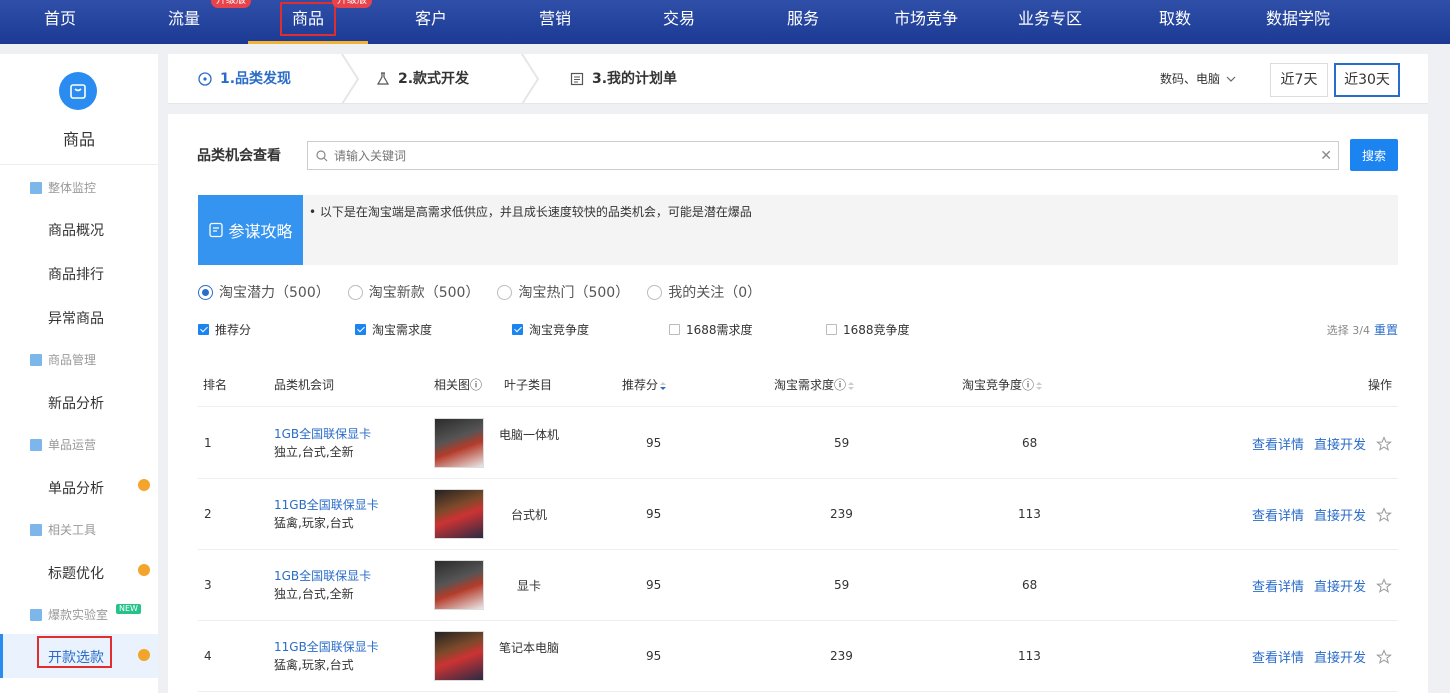 The width and height of the screenshot is (1450, 693). Describe the element at coordinates (528, 515) in the screenshot. I see `leaf-category: 台式机` at that location.